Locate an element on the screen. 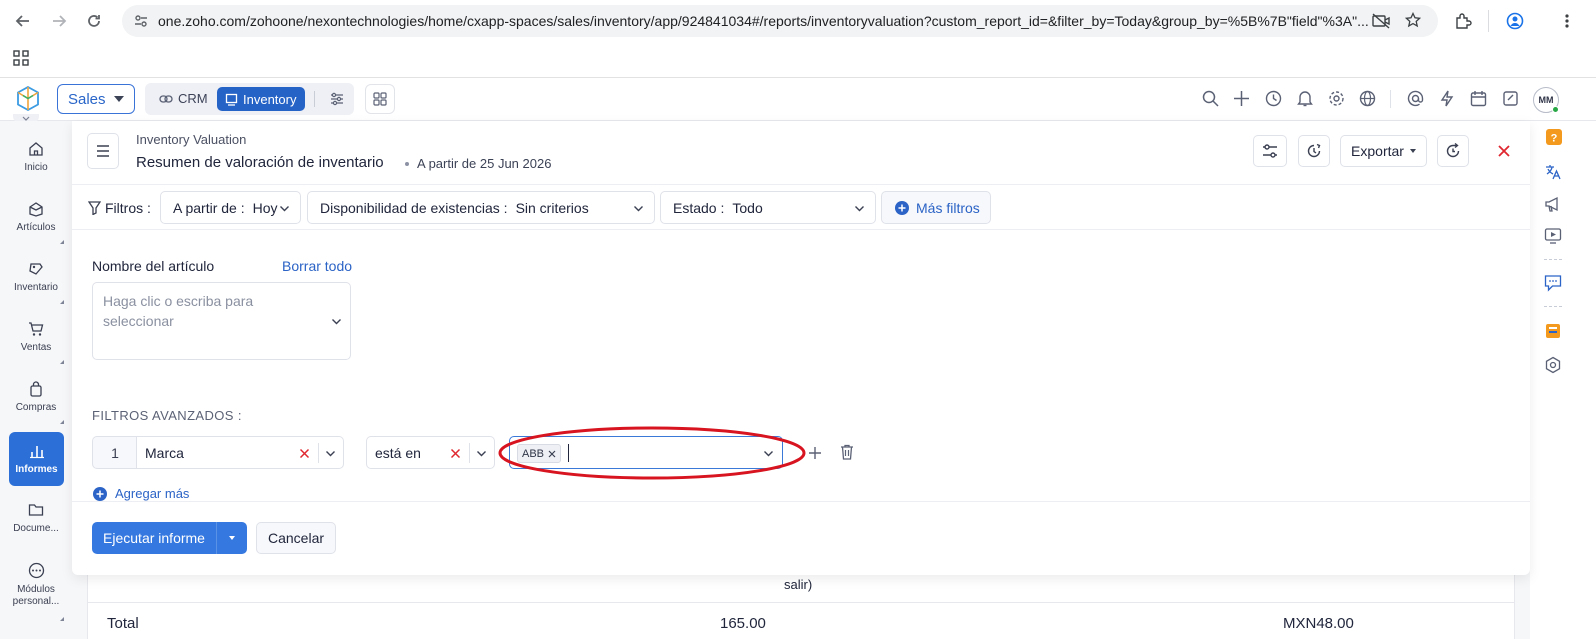  as-of-filter-dropdown: A partir de : Hoy is located at coordinates (230, 207).